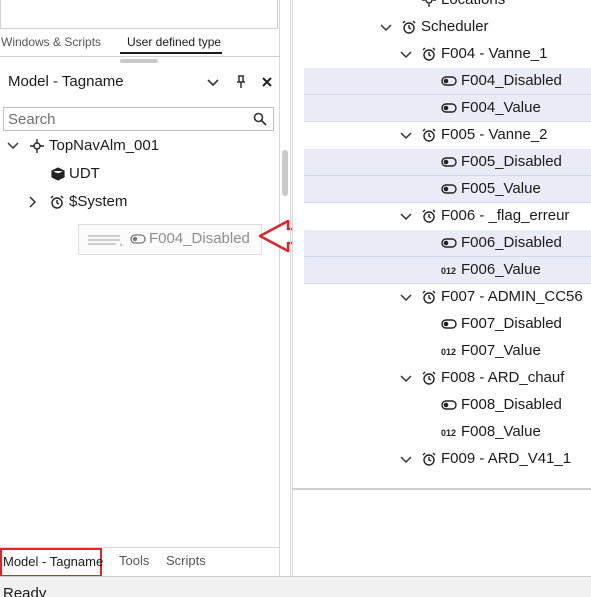 Image resolution: width=591 pixels, height=597 pixels. What do you see at coordinates (501, 188) in the screenshot?
I see `tree-row-label: F005_Value` at bounding box center [501, 188].